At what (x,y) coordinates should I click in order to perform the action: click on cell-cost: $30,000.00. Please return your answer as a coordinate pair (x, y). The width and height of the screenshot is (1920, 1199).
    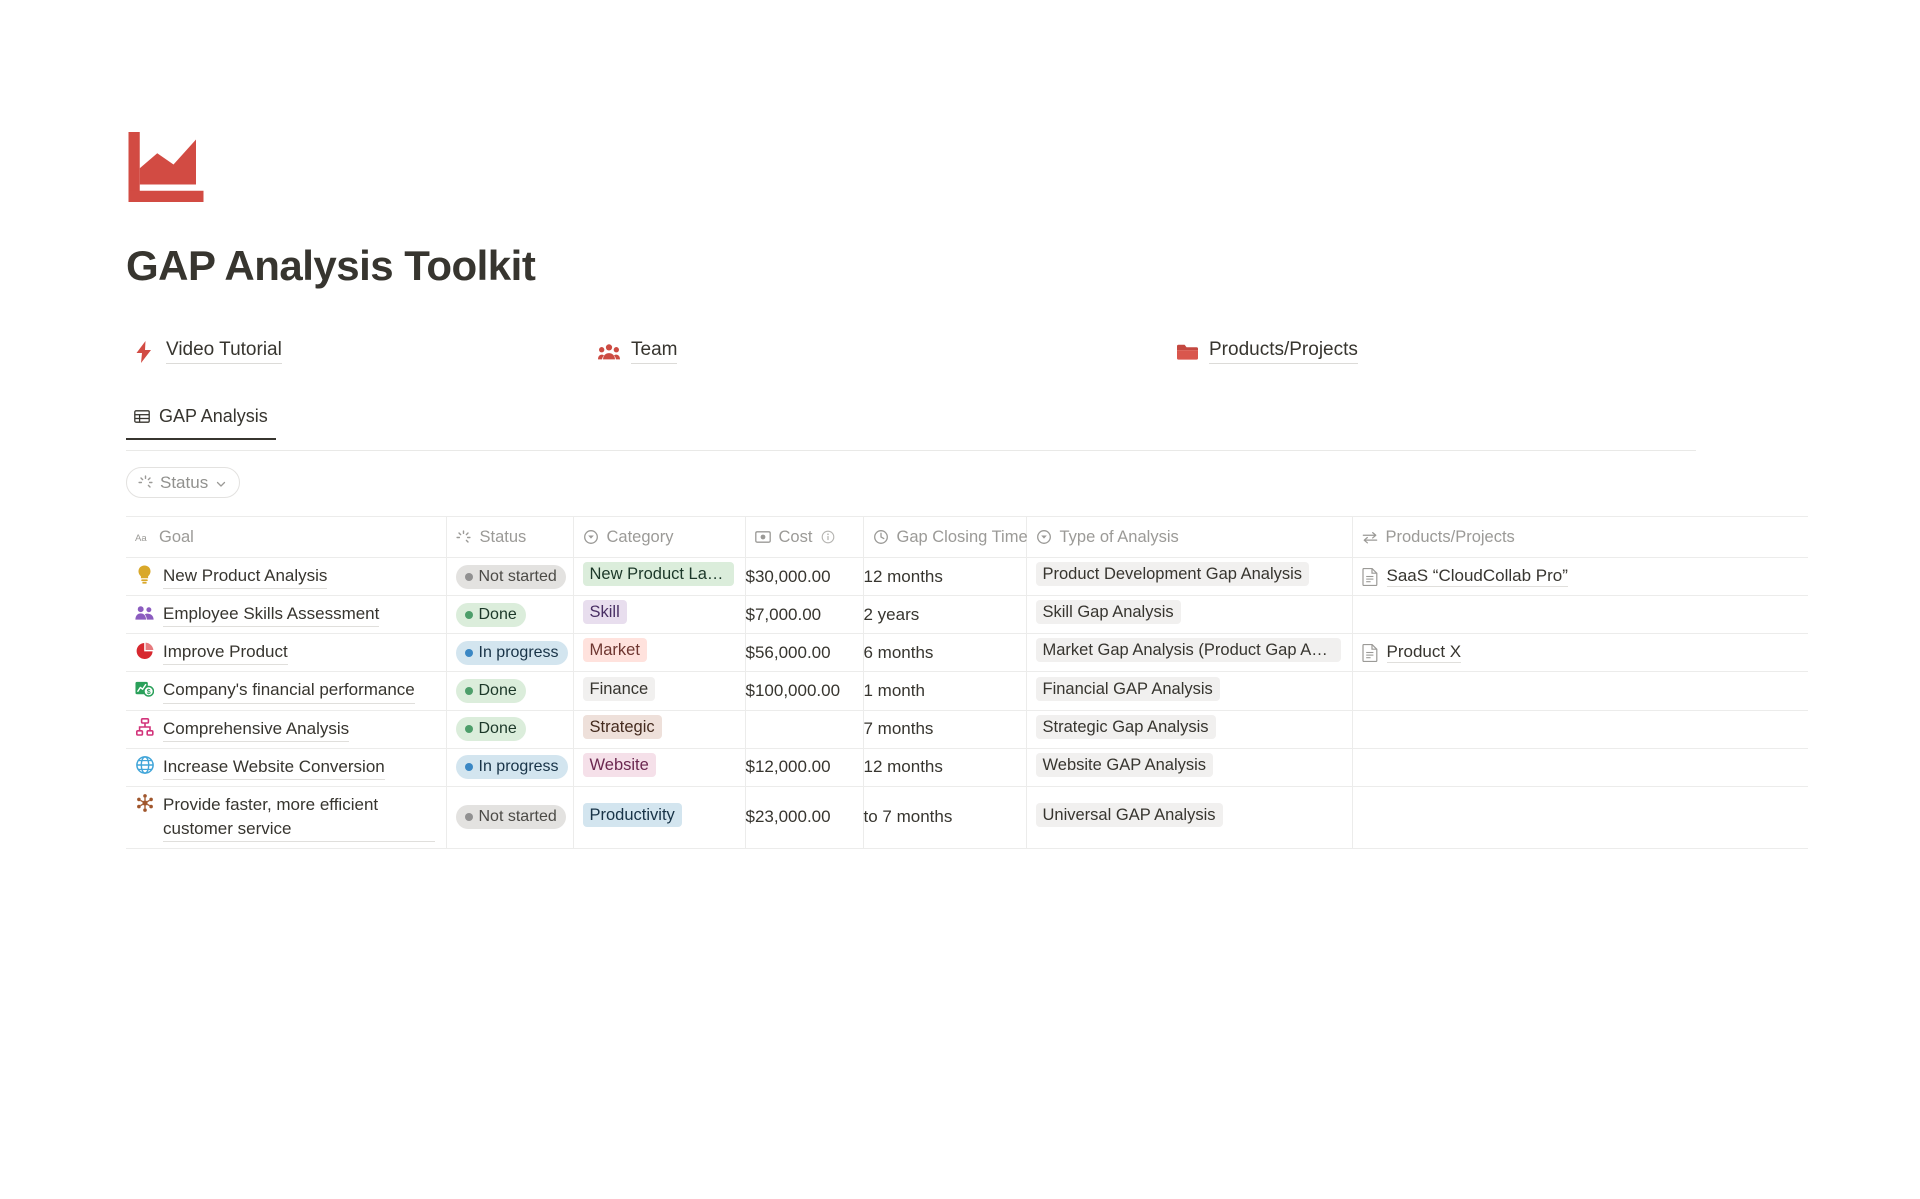
    Looking at the image, I should click on (804, 577).